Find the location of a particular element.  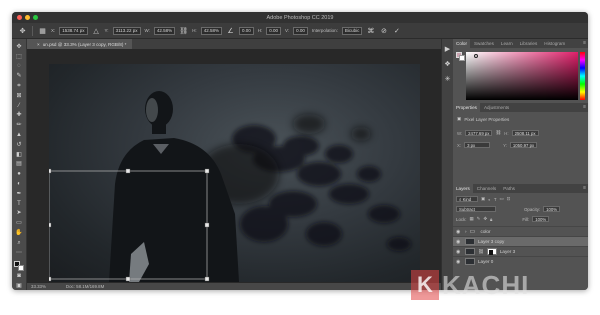

blur-tool-icon: ● is located at coordinates (19, 174).